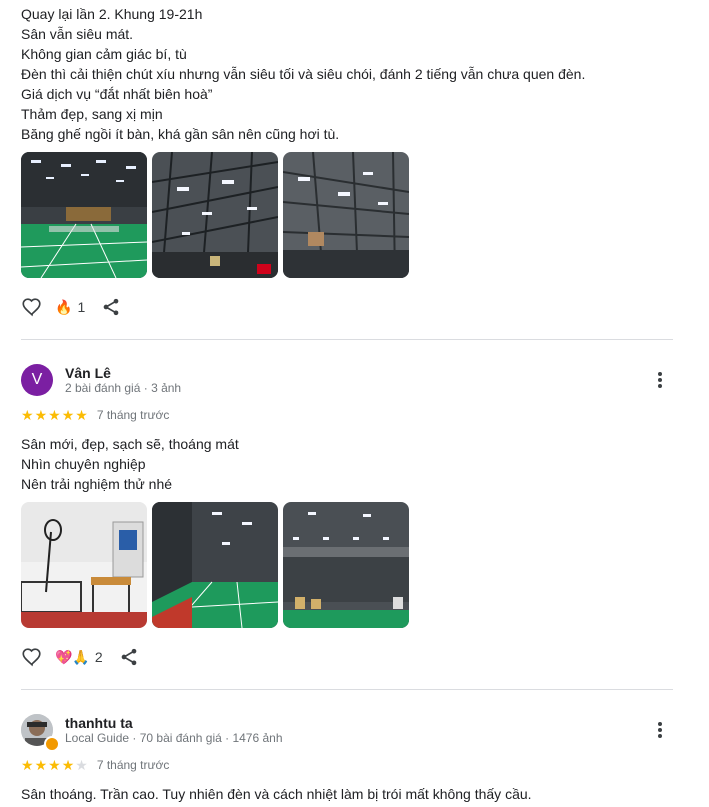  I want to click on reviewer-name: thanhtu ta, so click(99, 723).